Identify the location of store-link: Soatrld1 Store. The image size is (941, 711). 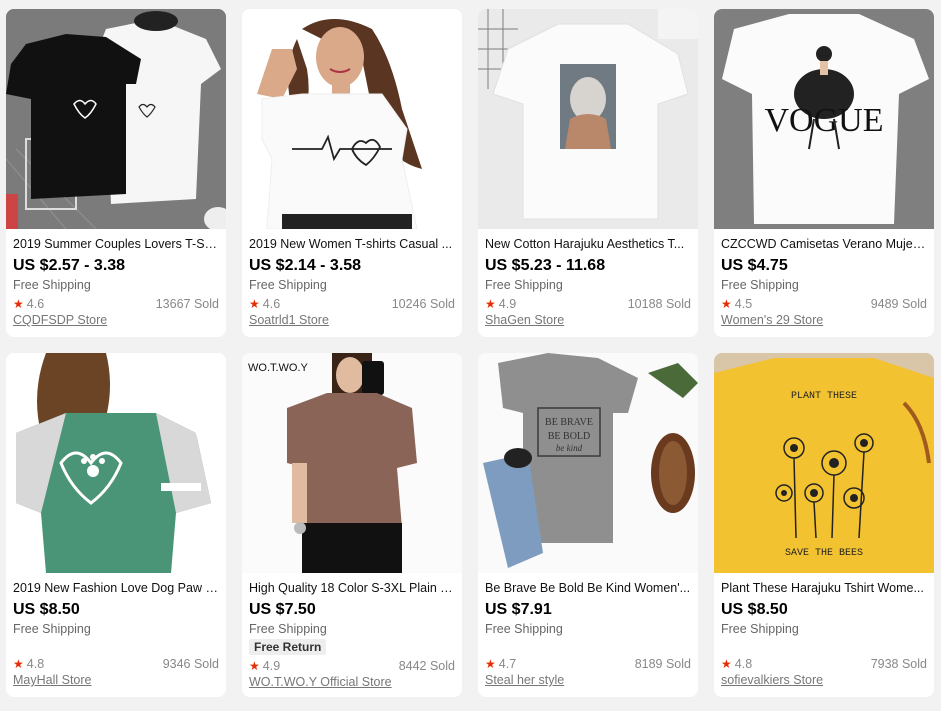
(289, 320).